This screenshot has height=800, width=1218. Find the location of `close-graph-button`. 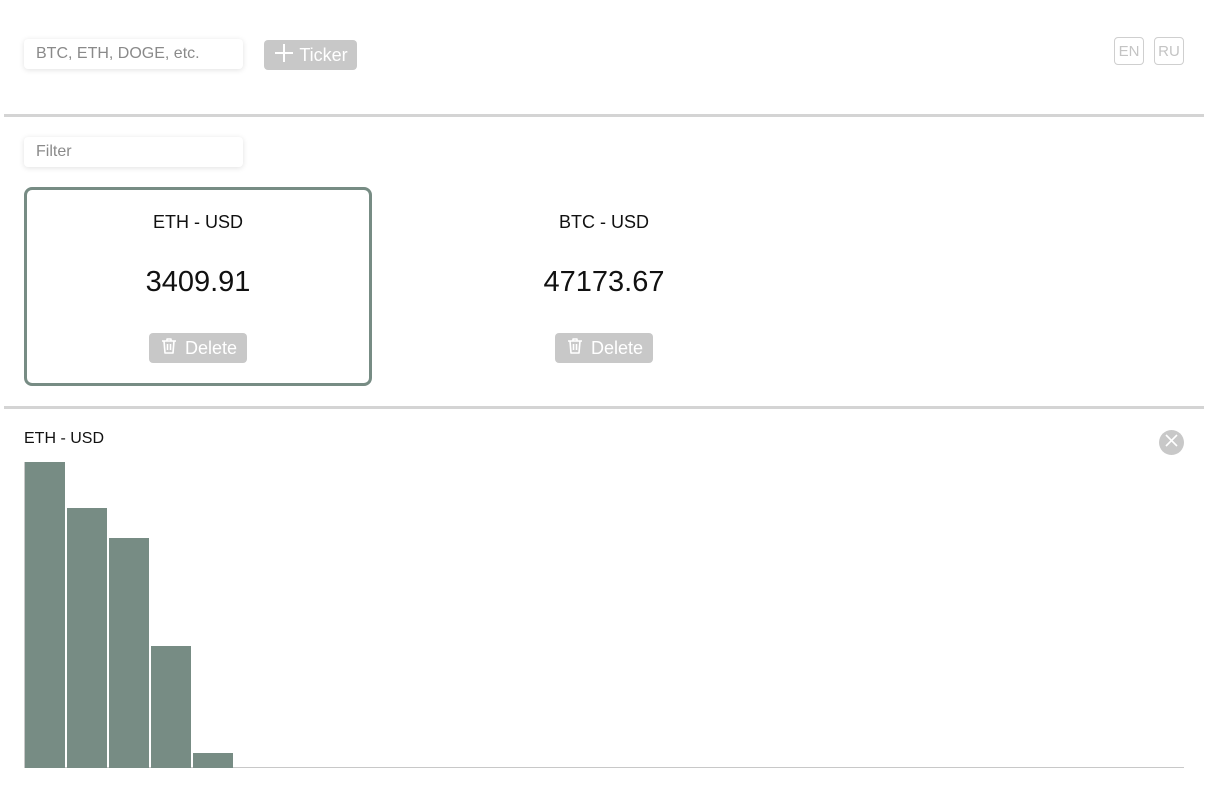

close-graph-button is located at coordinates (1171, 442).